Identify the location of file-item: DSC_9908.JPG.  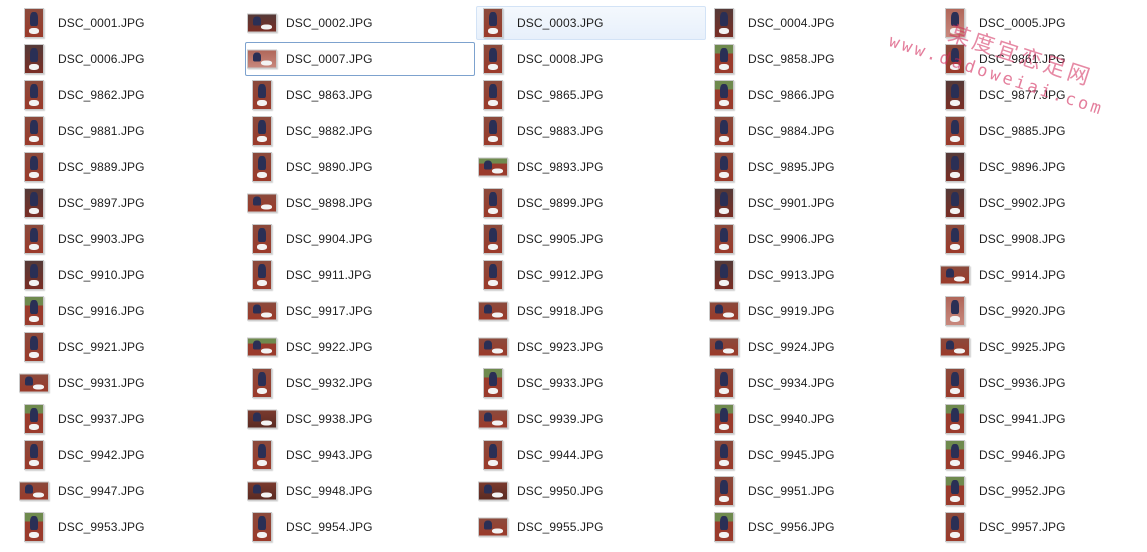
(1042, 239).